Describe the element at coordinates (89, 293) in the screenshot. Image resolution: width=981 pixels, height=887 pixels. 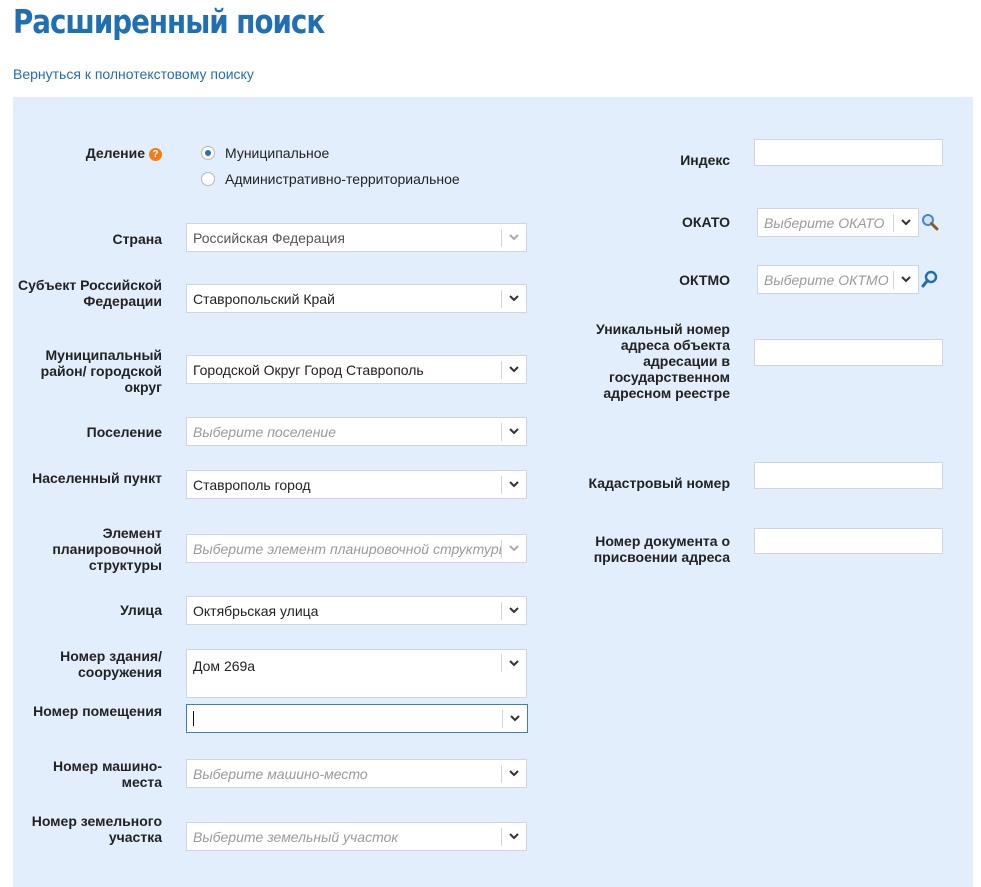
I see `subject-label: Субъект Российской Федерации` at that location.